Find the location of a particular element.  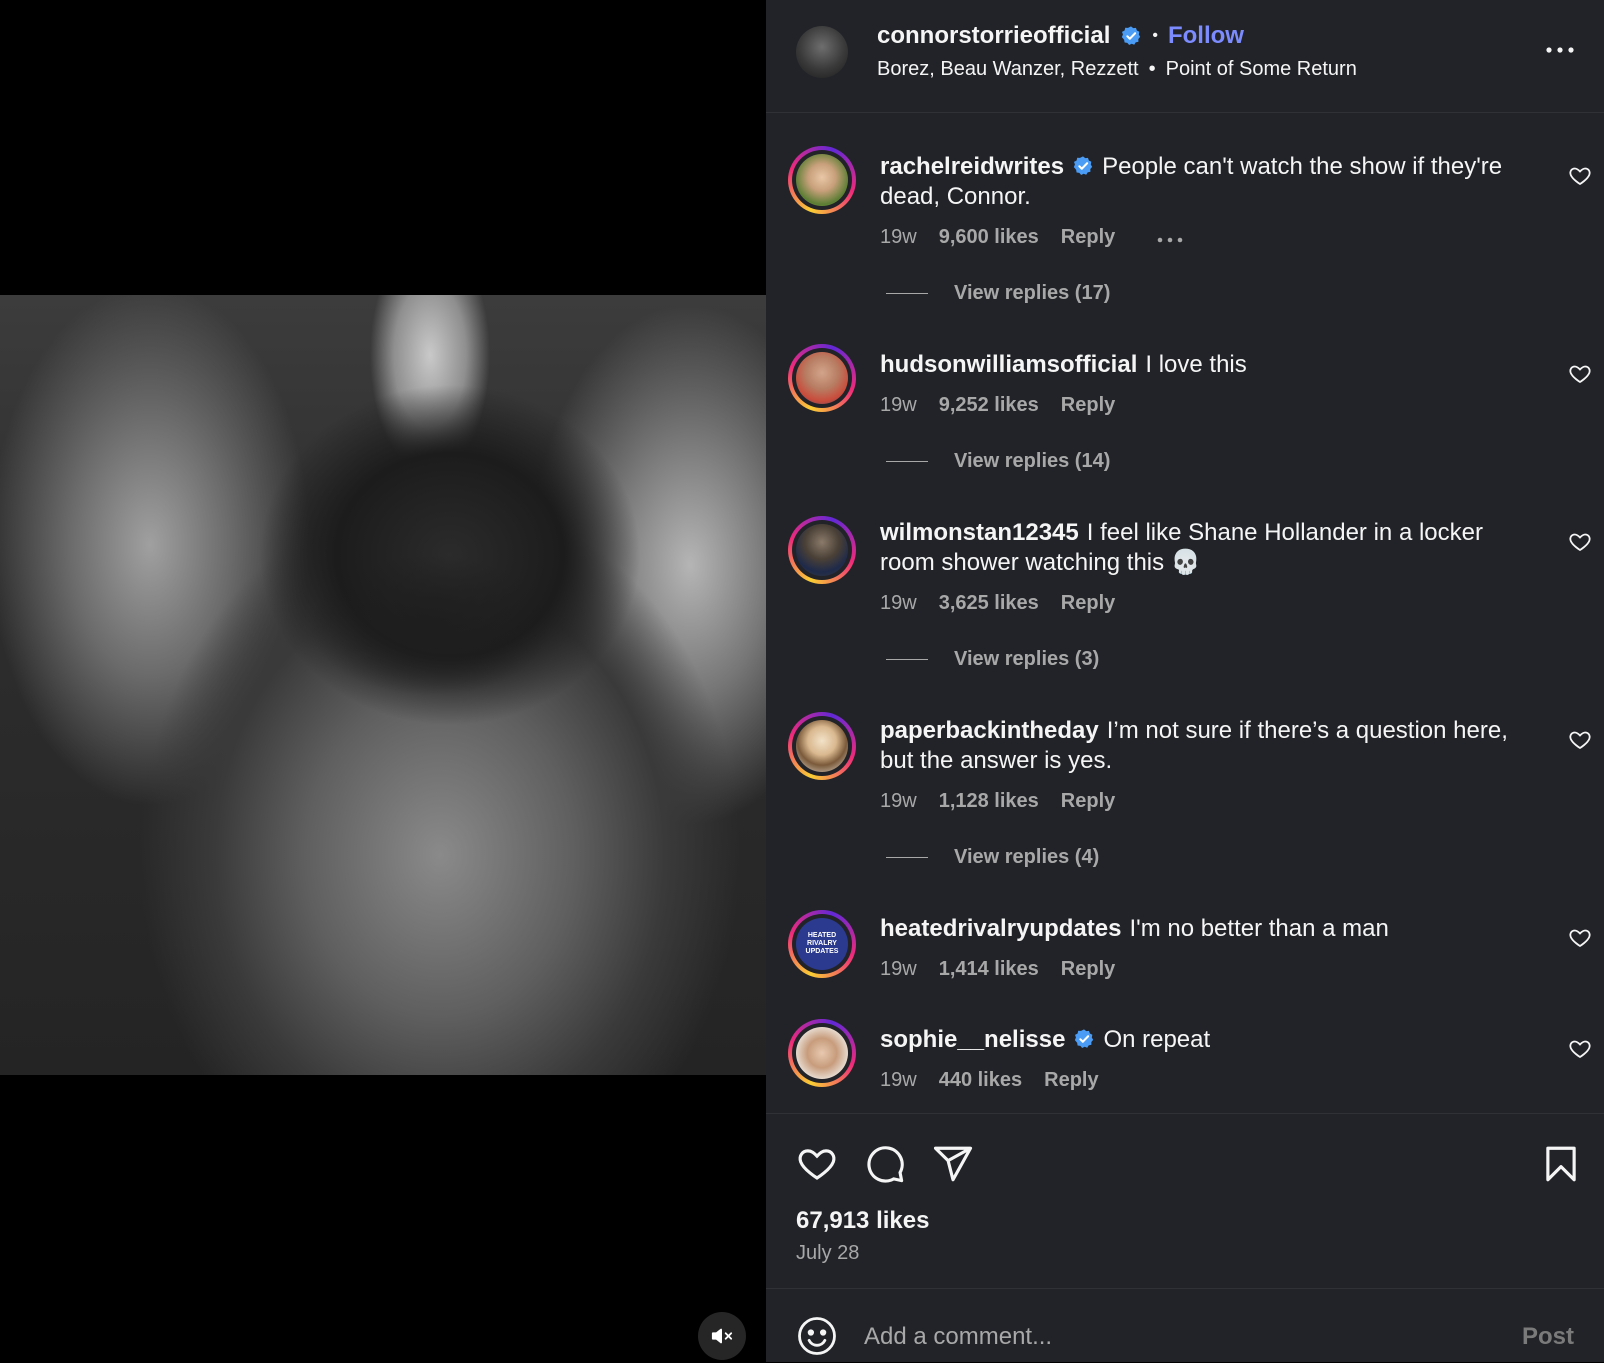

send-icon is located at coordinates (953, 1164).